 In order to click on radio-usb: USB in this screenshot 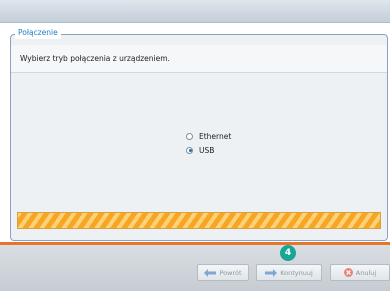, I will do `click(208, 150)`.